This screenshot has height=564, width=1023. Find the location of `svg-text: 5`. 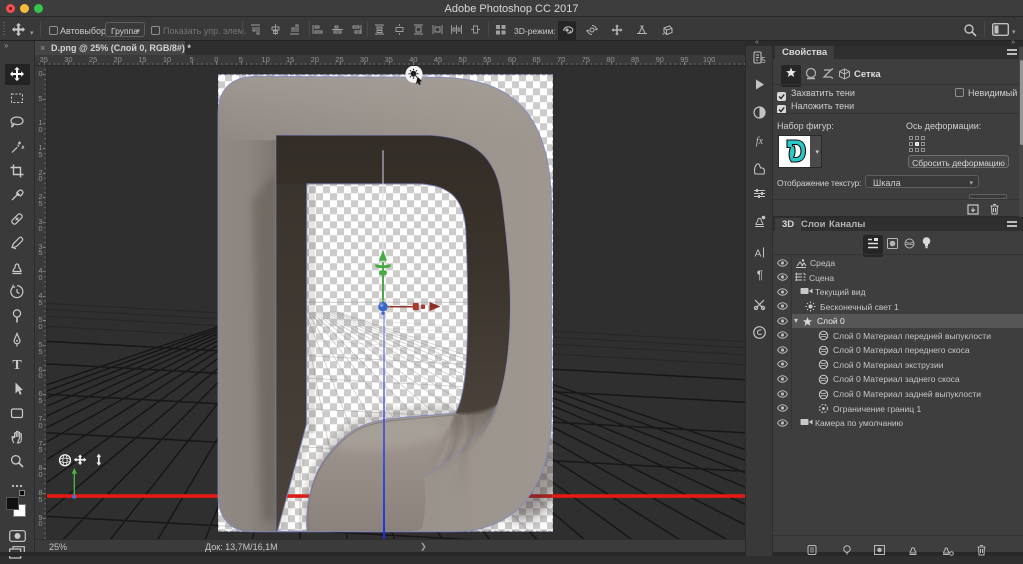

svg-text: 5 is located at coordinates (763, 60).